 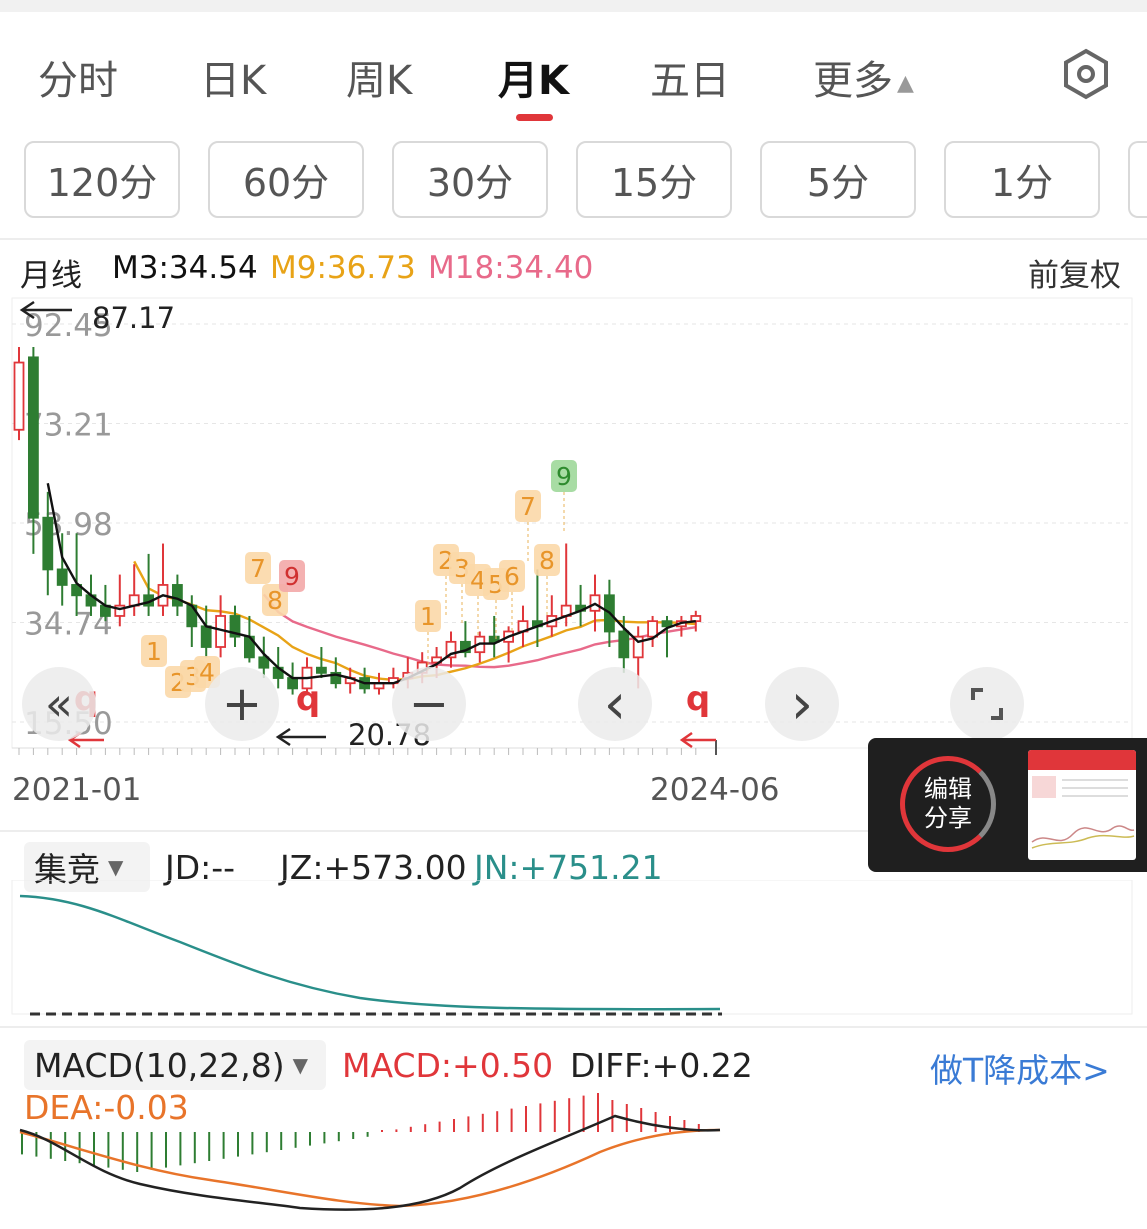 What do you see at coordinates (242, 704) in the screenshot?
I see `zoom-in-button: +` at bounding box center [242, 704].